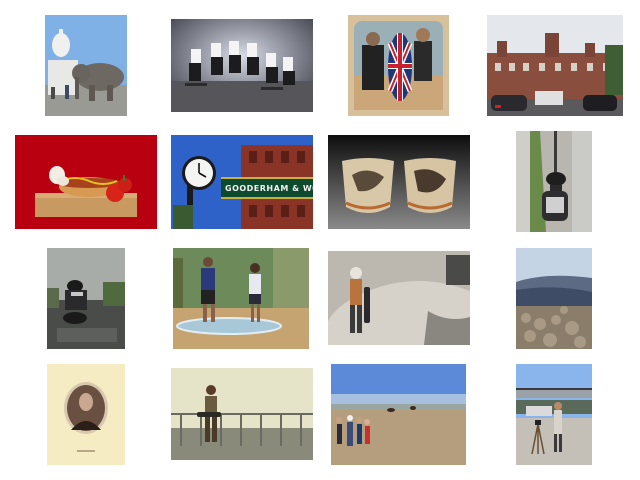 This screenshot has width=640, height=480. I want to click on thumbnail-vintage-portrait, so click(86, 414).